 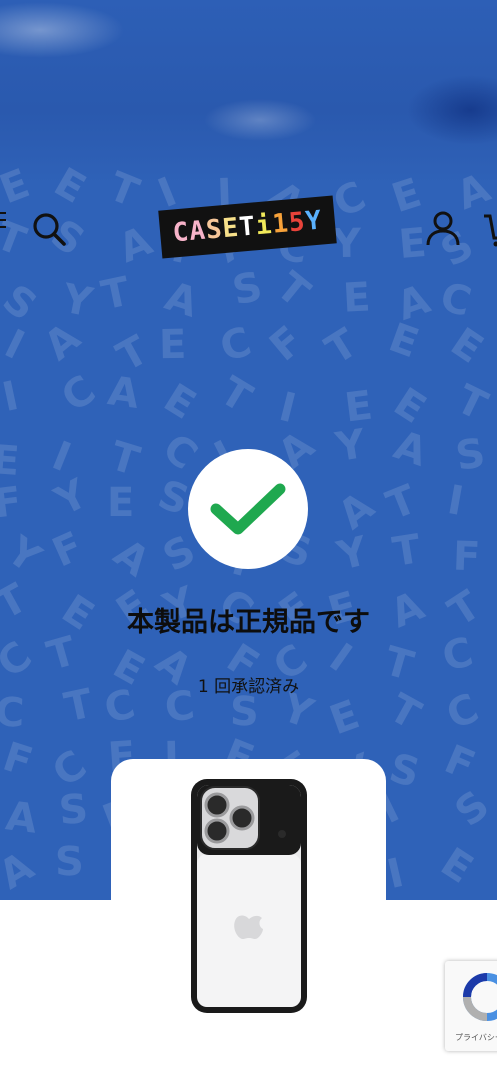 What do you see at coordinates (314, 221) in the screenshot?
I see `logo-letter: Y` at bounding box center [314, 221].